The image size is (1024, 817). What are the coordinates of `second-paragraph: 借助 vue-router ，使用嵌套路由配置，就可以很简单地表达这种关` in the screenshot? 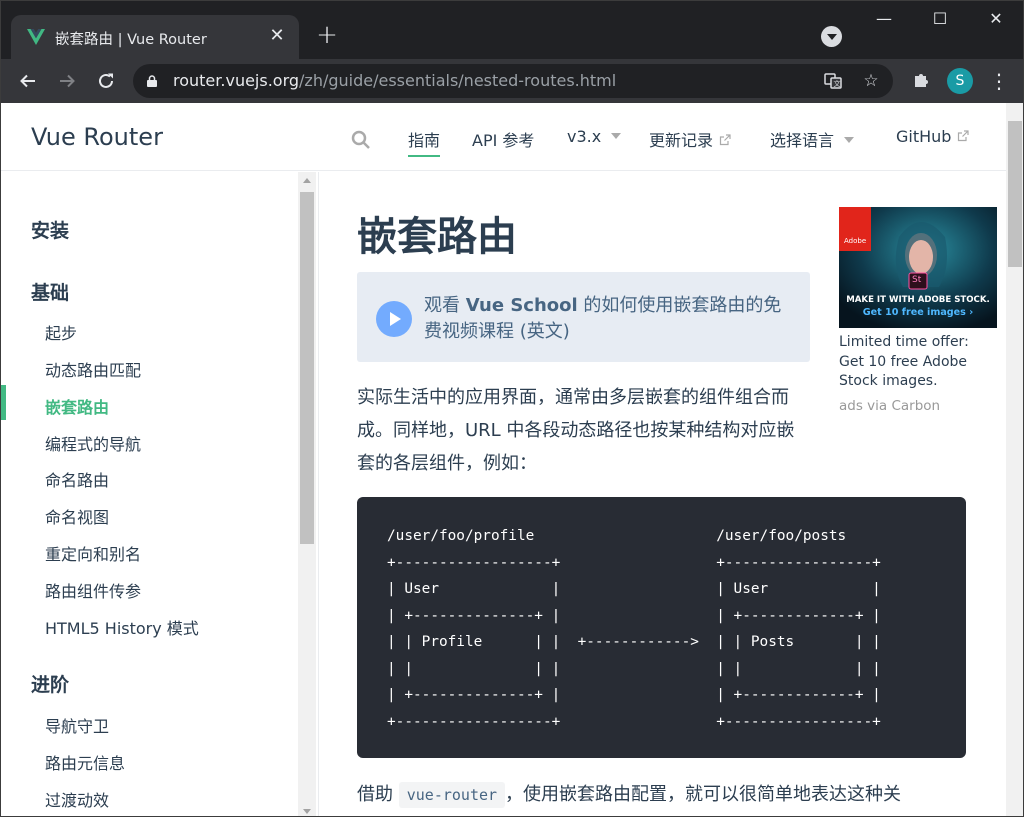 It's located at (677, 794).